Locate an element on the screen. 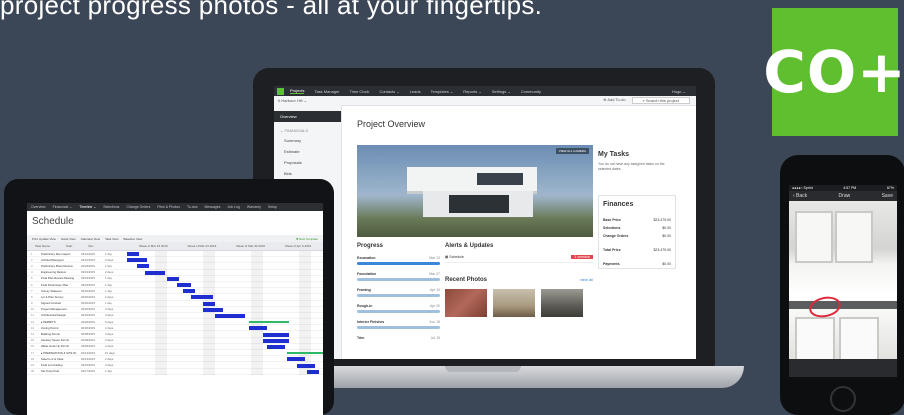  task-start: 03/30/2015 is located at coordinates (88, 303).